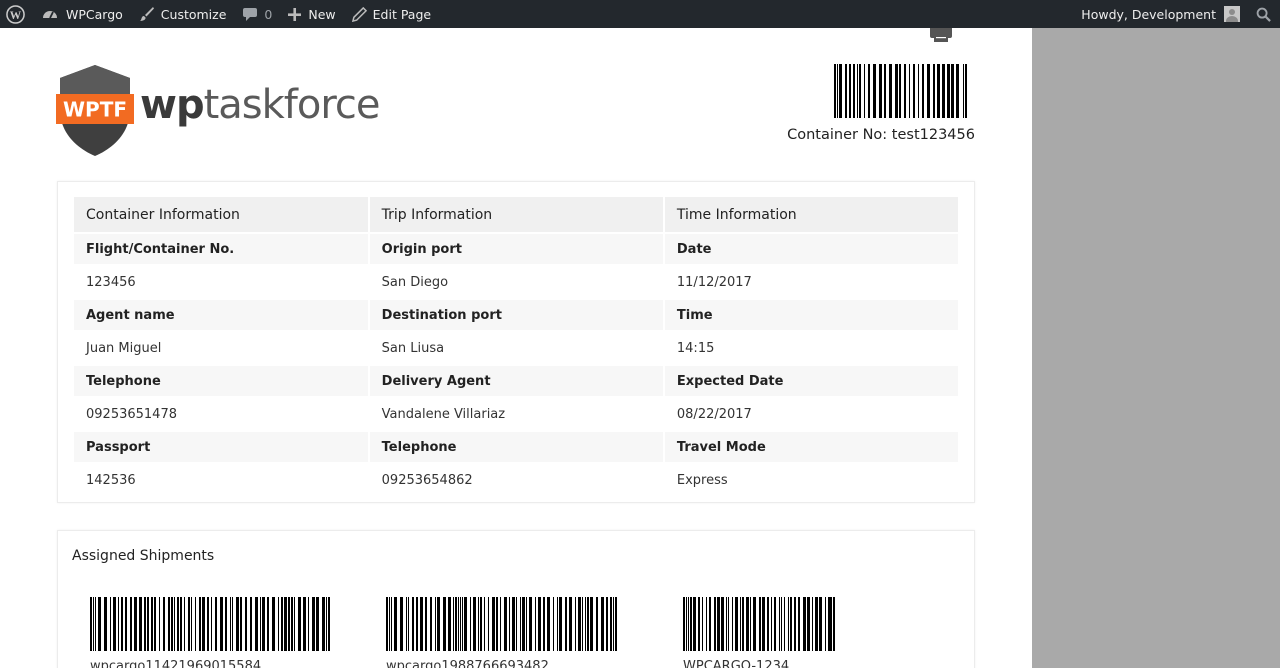  I want to click on customize-link: Customize, so click(183, 14).